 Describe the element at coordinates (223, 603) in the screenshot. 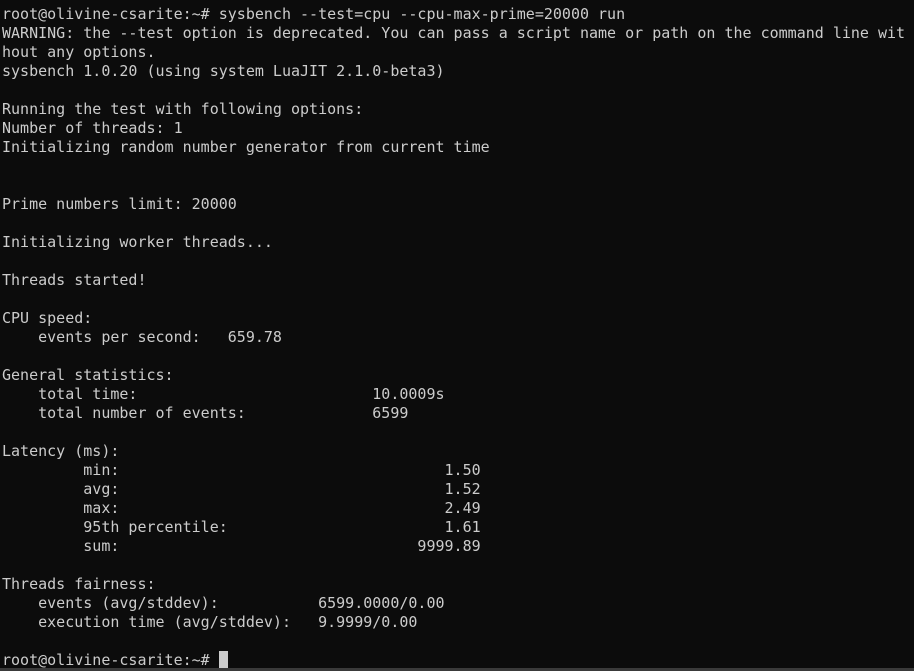

I see `terminal-line: events (avg/stddev): 6599.0000/0.00` at that location.